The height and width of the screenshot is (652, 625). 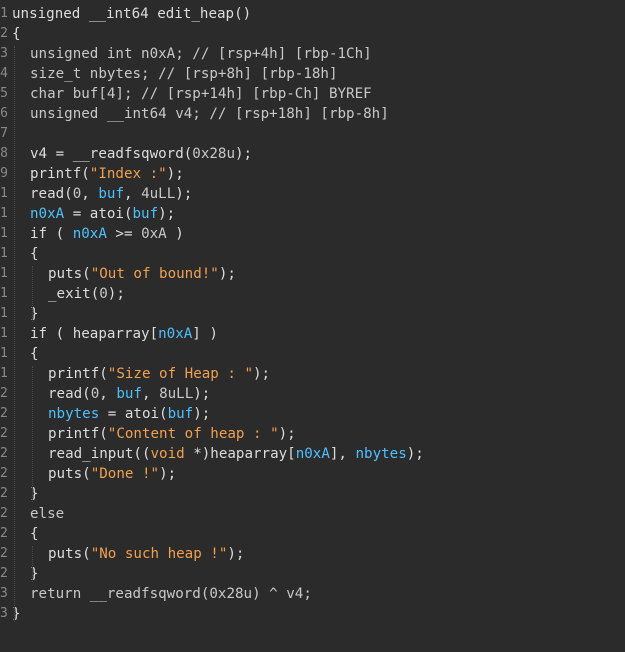 I want to click on code-token: 0x28u, so click(x=214, y=154).